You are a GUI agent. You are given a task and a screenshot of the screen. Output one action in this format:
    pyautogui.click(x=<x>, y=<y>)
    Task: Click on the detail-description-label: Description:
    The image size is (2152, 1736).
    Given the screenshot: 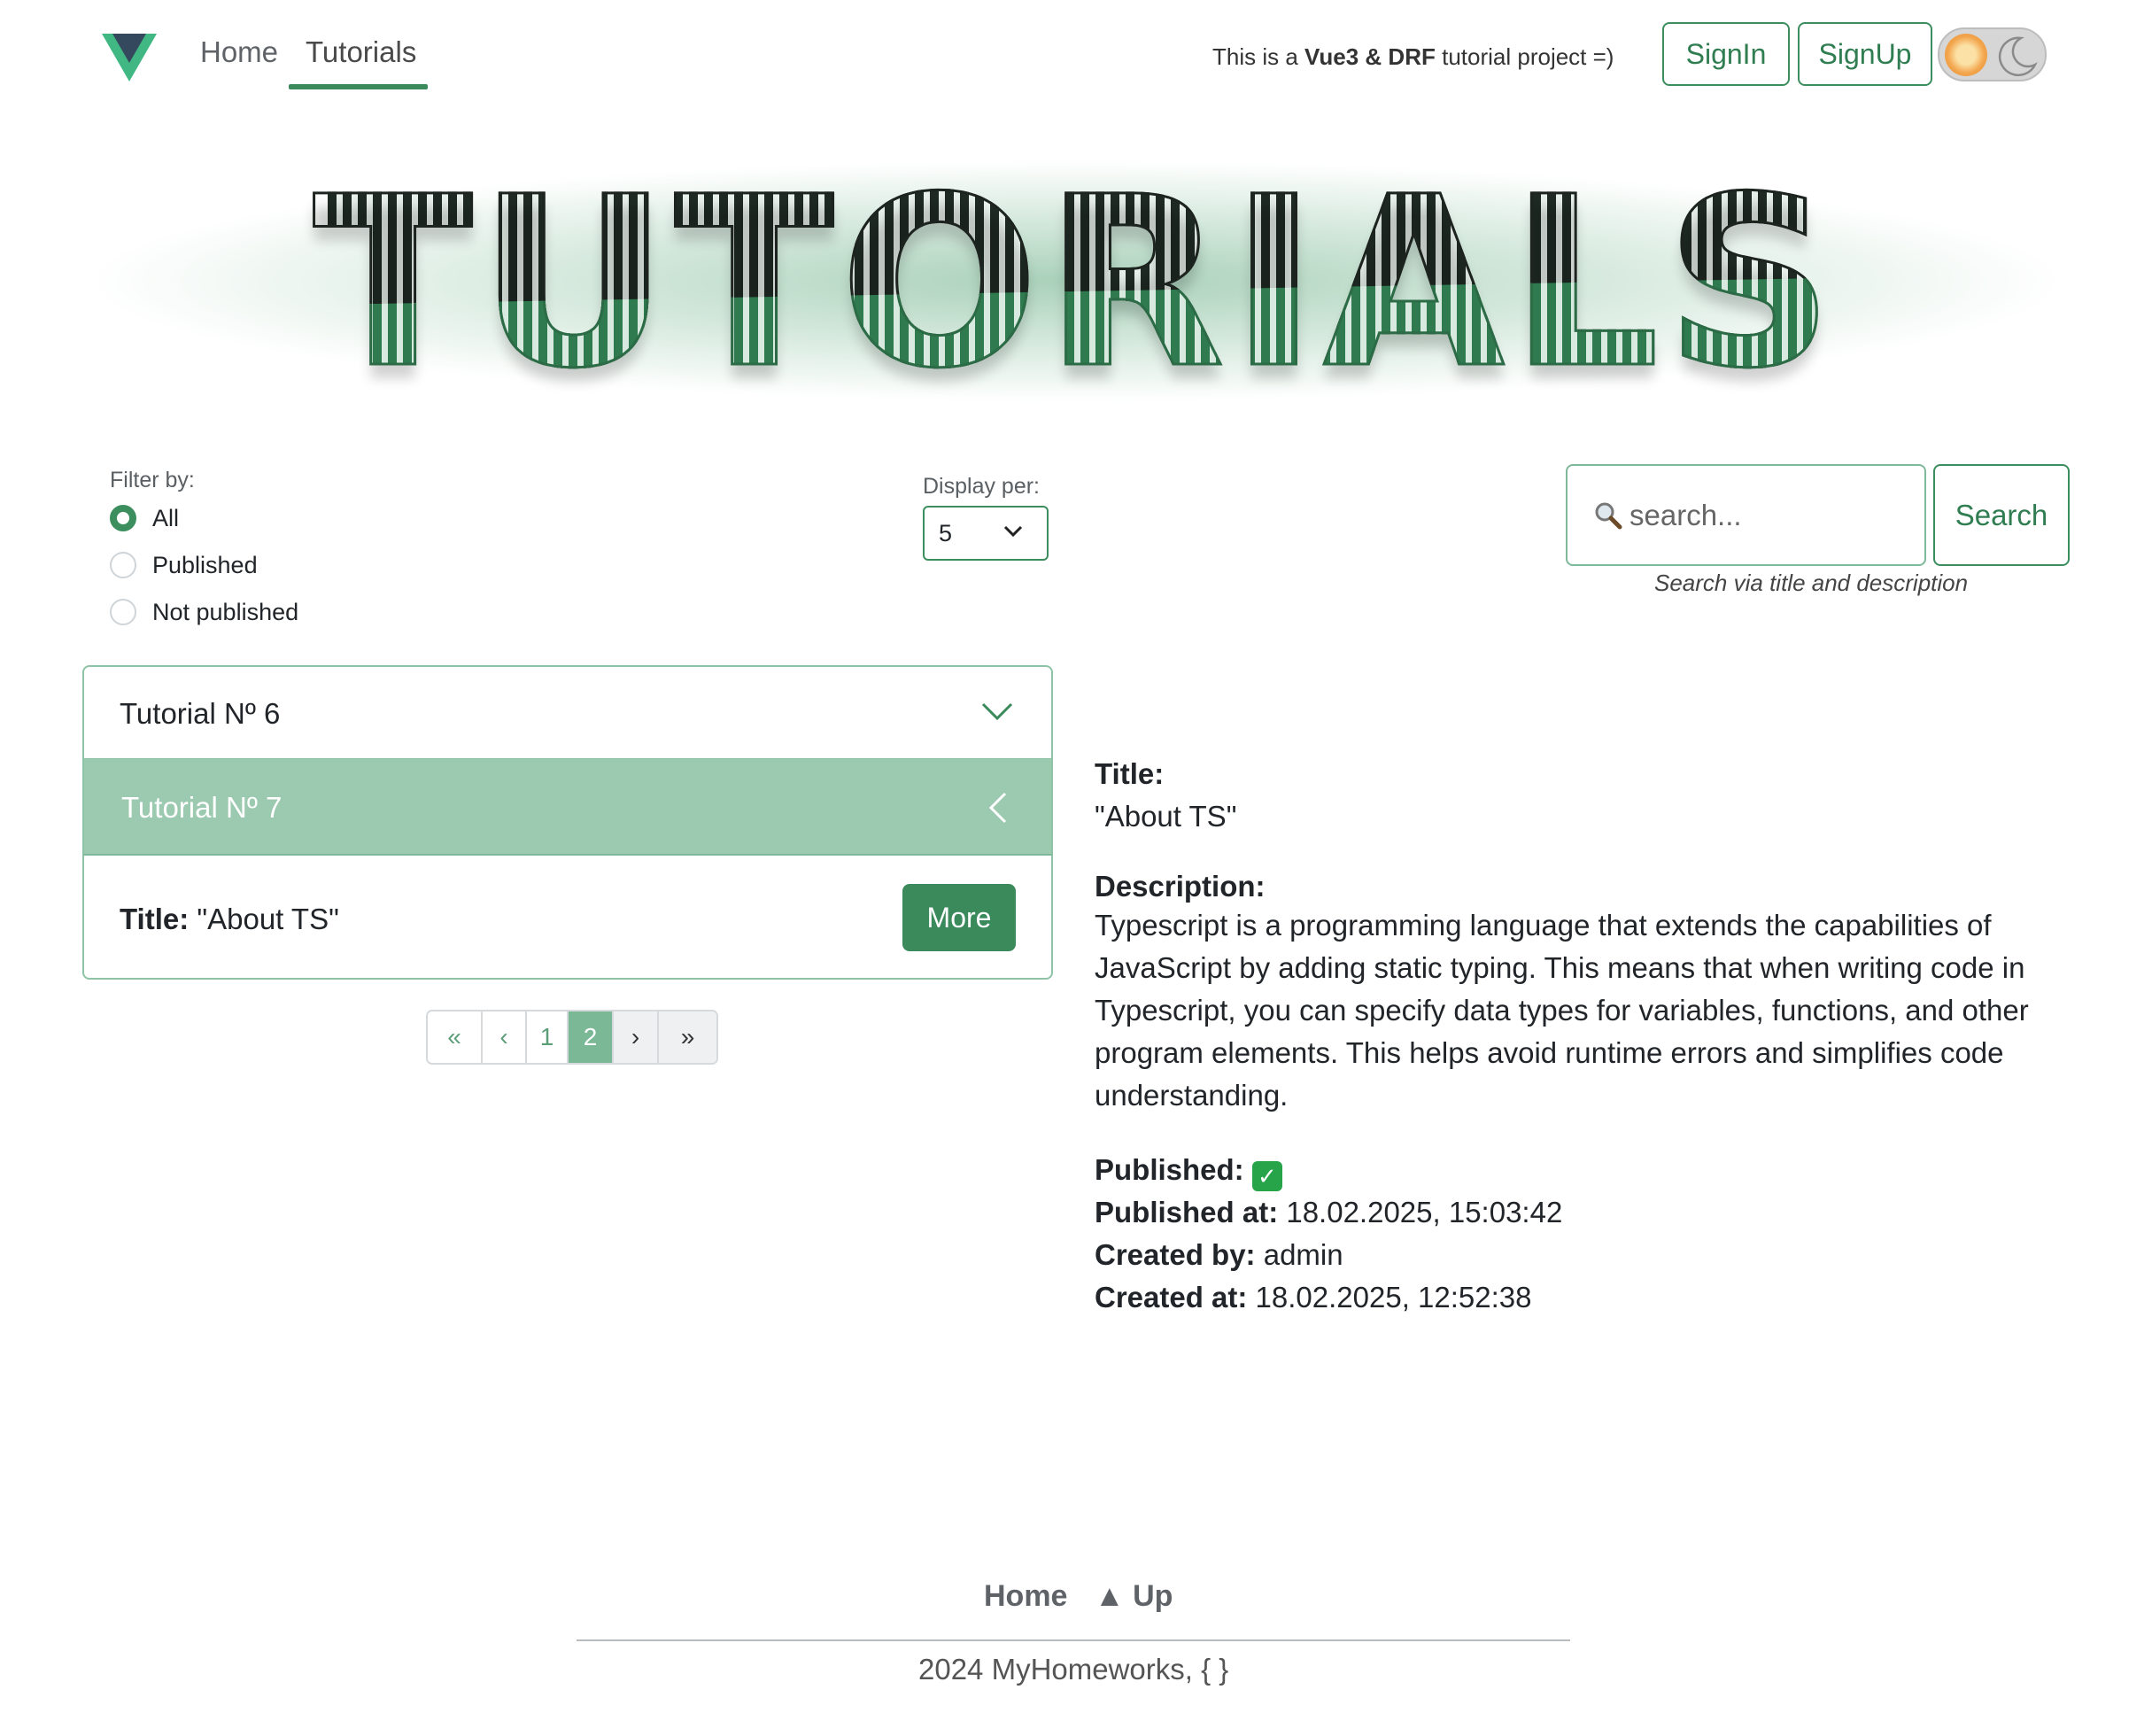 What is the action you would take?
    pyautogui.click(x=1181, y=886)
    